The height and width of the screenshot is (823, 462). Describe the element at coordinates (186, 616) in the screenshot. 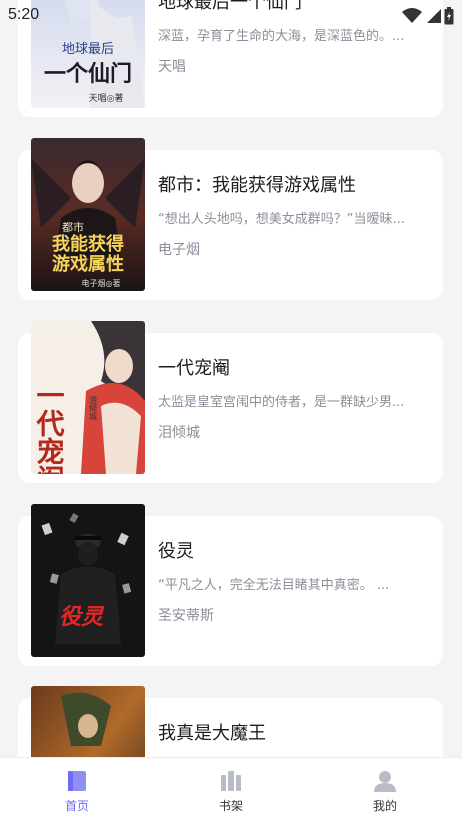

I see `book-author: 圣安蒂斯` at that location.